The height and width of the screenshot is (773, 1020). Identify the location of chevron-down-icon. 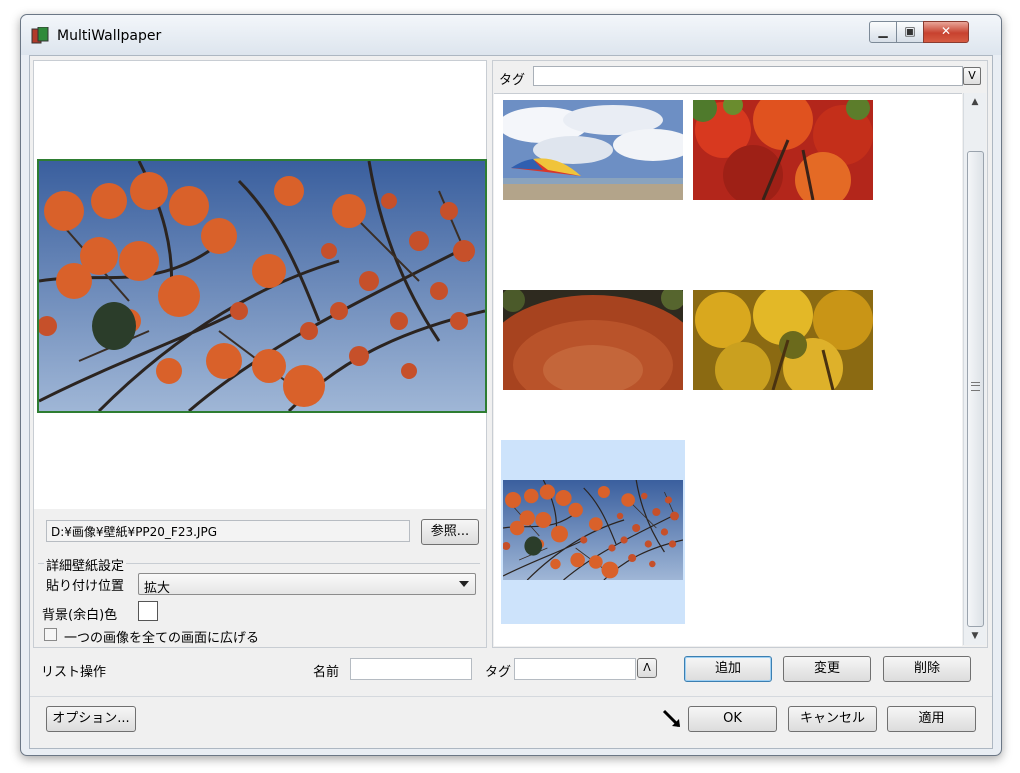
(464, 584).